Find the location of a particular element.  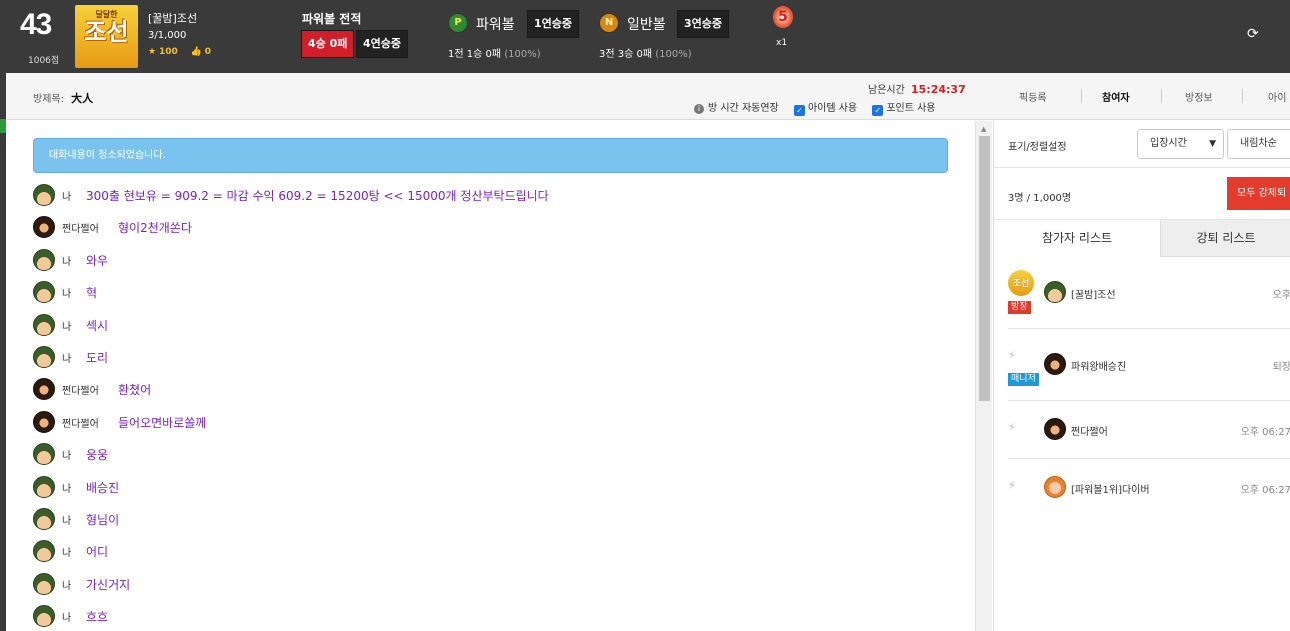

participant-row: ⚡ [파워볼1위]다이버 오후 06:27 is located at coordinates (1149, 488).